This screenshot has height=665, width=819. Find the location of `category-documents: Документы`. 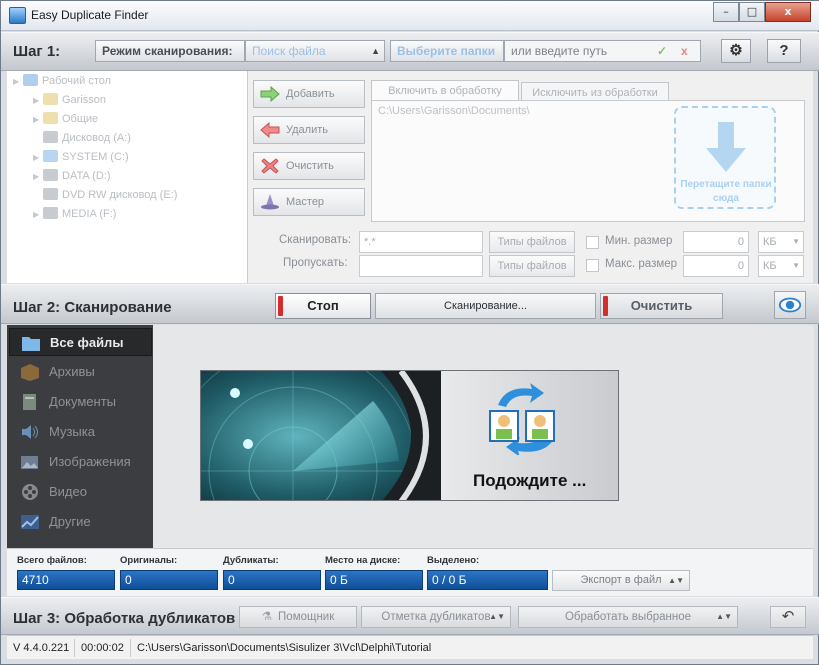

category-documents: Документы is located at coordinates (80, 402).